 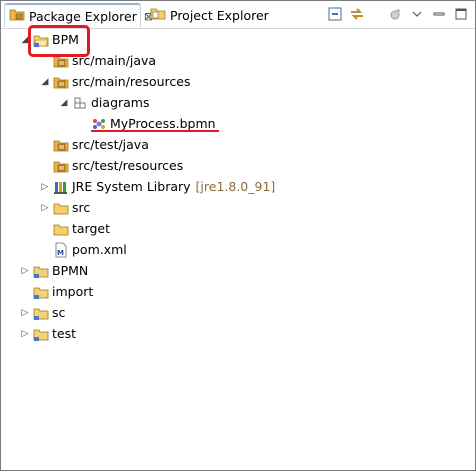 I want to click on highlight-box, so click(x=59, y=41).